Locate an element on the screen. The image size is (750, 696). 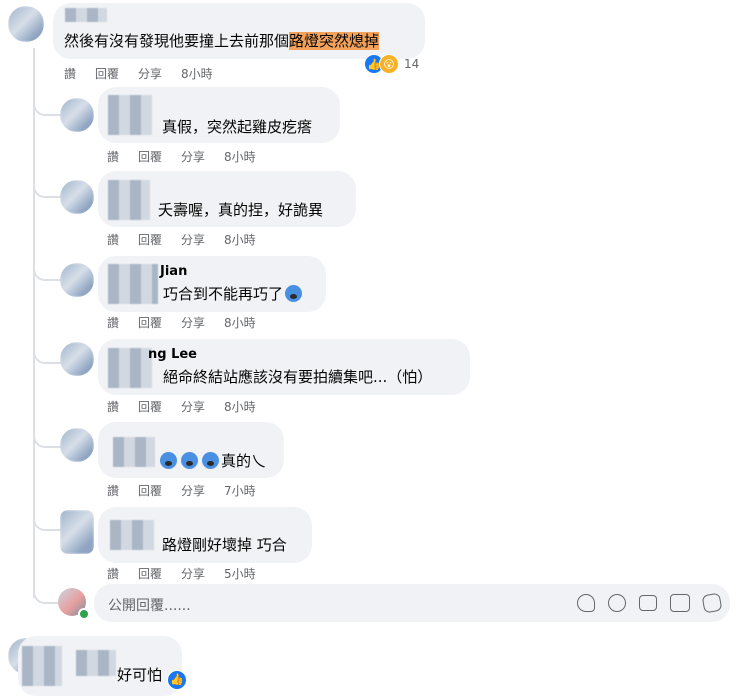
reply-actions: 讚 回覆 分享 5小時 is located at coordinates (181, 573).